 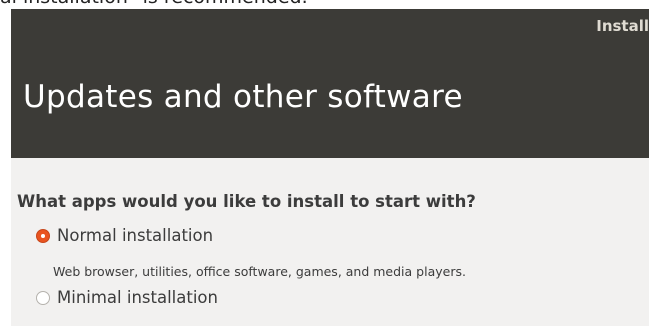 I want to click on normal-installation-label: Normal installation, so click(x=135, y=235).